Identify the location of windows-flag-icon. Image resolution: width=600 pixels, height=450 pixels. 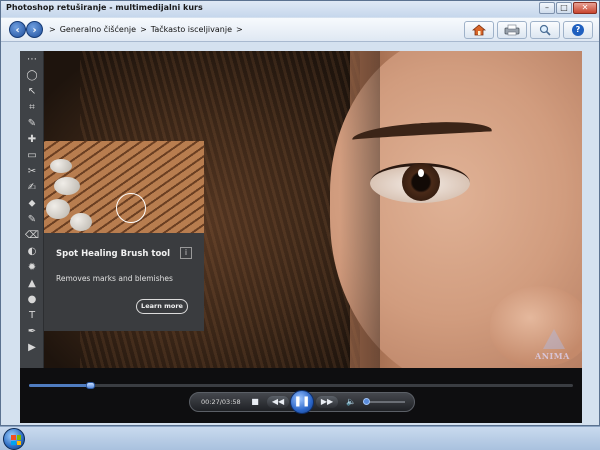
(16, 440).